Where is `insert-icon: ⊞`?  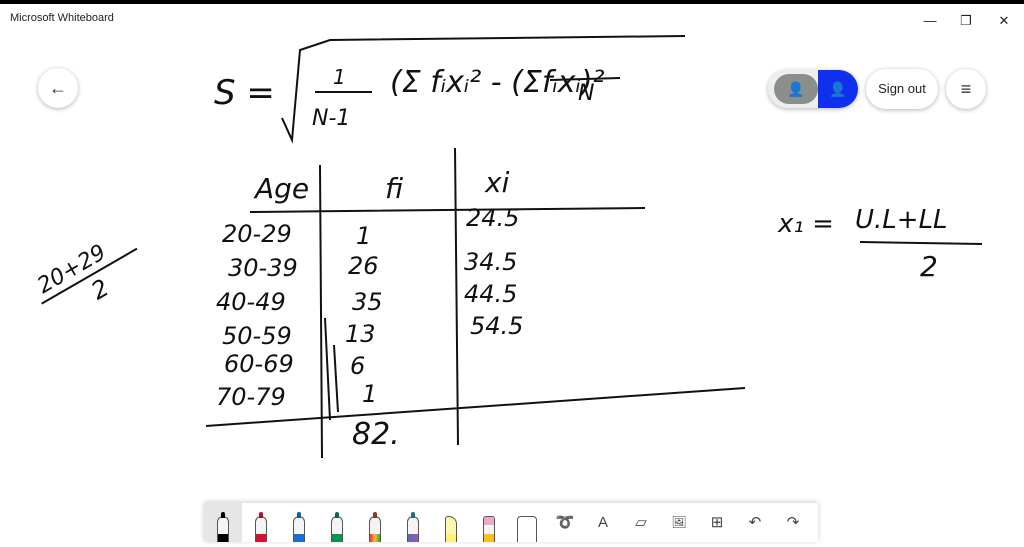
insert-icon: ⊞ is located at coordinates (717, 522).